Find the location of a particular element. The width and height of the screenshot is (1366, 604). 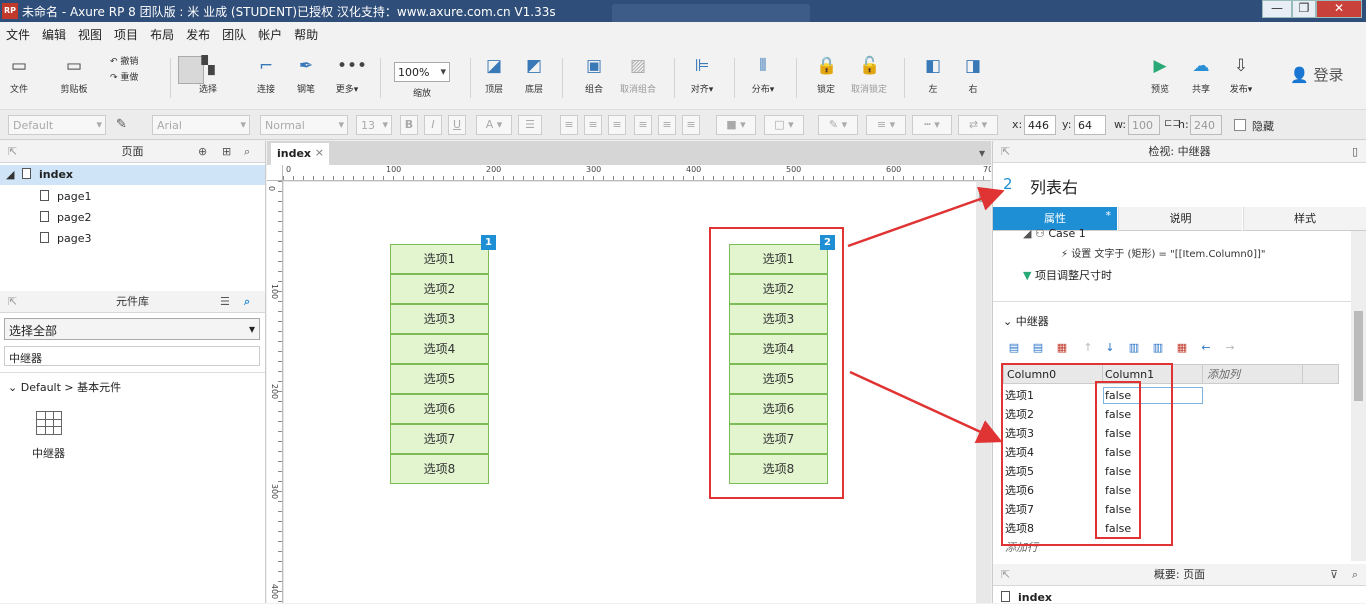

repeater-right: 选项1 选项2 选项3 选项4 选项5 选项6 选项7 选项8 2 is located at coordinates (782, 360).